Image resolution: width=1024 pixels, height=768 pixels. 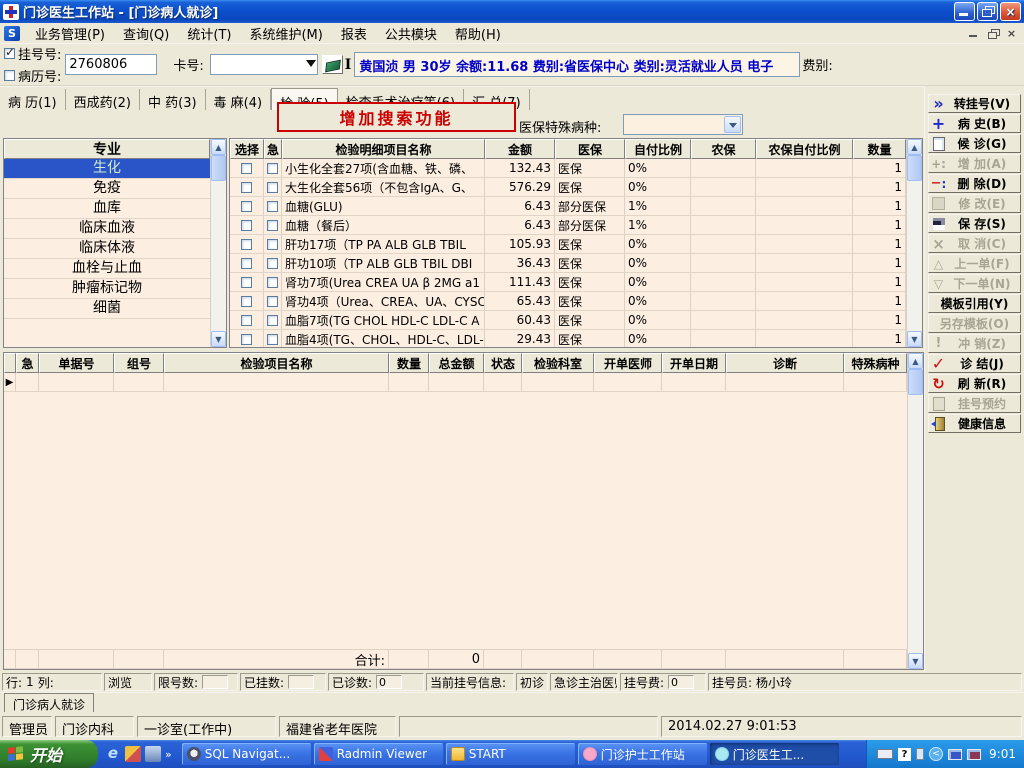 I want to click on task-button-1: Radmin Viewer, so click(x=378, y=754).